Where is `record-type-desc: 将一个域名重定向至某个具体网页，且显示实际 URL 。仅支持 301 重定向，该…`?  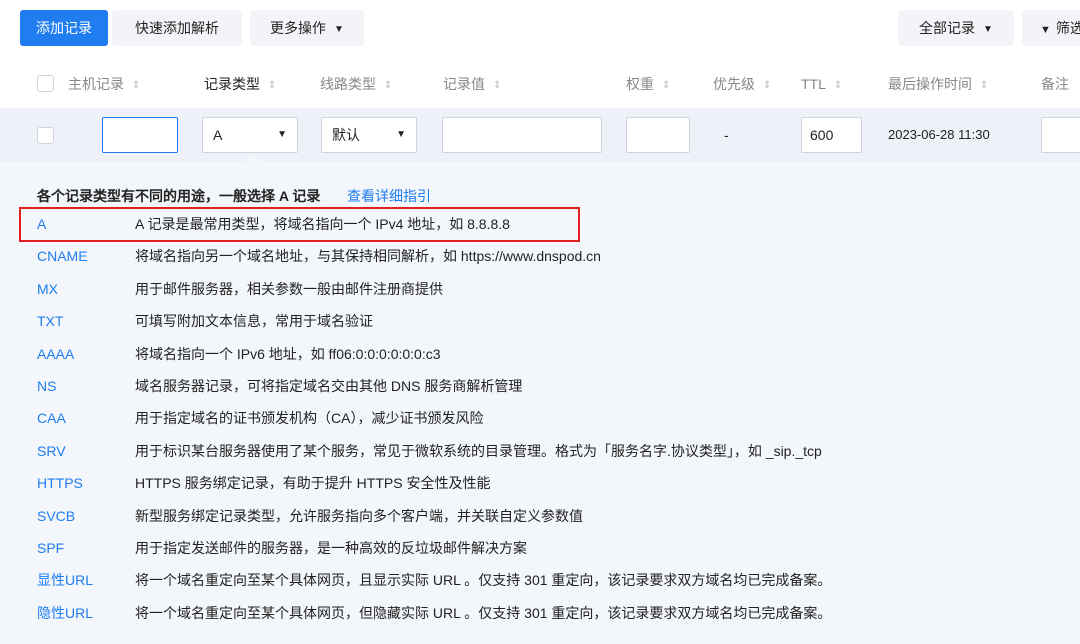 record-type-desc: 将一个域名重定向至某个具体网页，且显示实际 URL 。仅支持 301 重定向，该… is located at coordinates (483, 580).